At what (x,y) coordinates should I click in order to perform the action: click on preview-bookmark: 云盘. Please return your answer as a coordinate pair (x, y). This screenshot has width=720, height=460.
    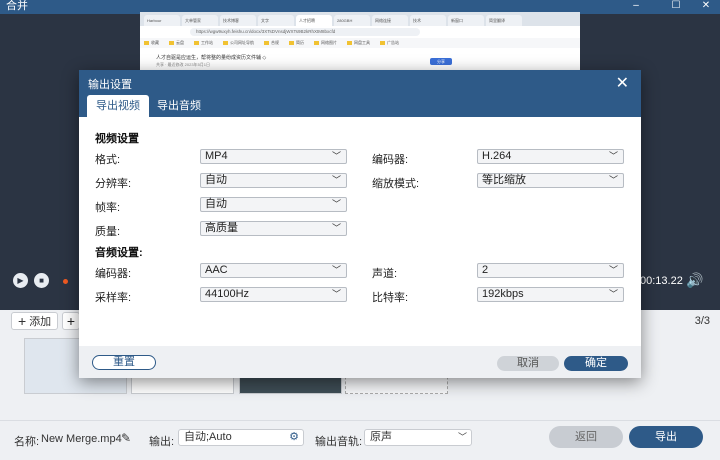
    Looking at the image, I should click on (176, 43).